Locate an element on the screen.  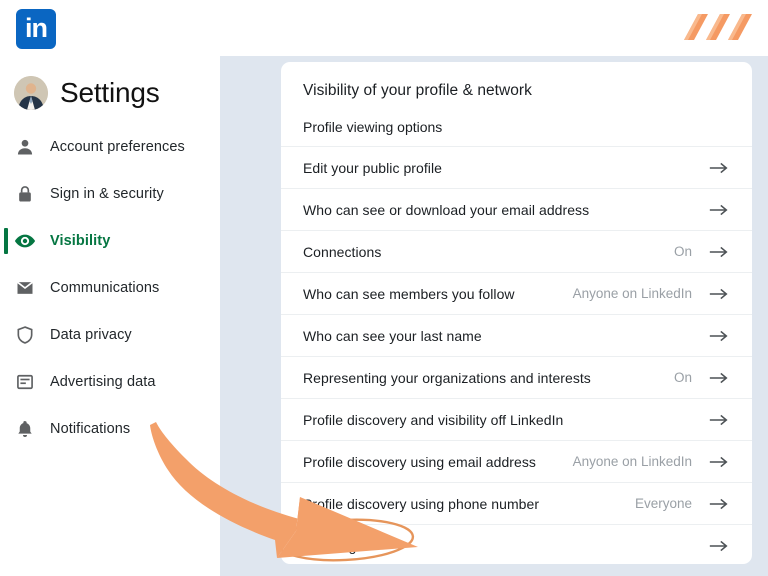
row-label: Who can see members you follow is located at coordinates (409, 293).